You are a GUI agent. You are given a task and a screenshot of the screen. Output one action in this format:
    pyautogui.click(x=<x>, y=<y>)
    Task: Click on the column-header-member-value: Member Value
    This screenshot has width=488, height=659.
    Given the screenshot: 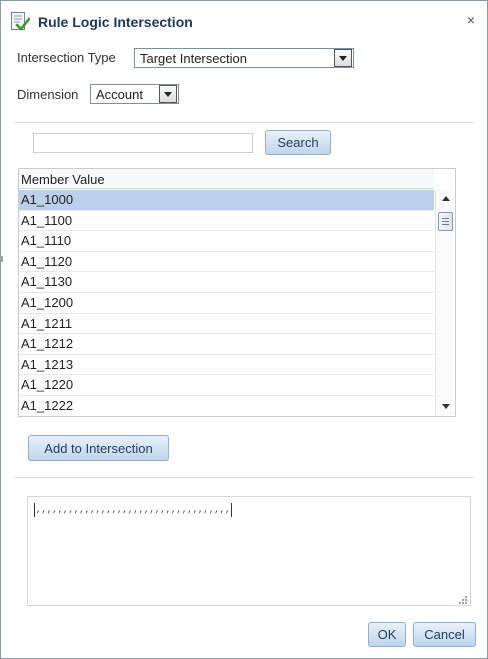 What is the action you would take?
    pyautogui.click(x=226, y=179)
    